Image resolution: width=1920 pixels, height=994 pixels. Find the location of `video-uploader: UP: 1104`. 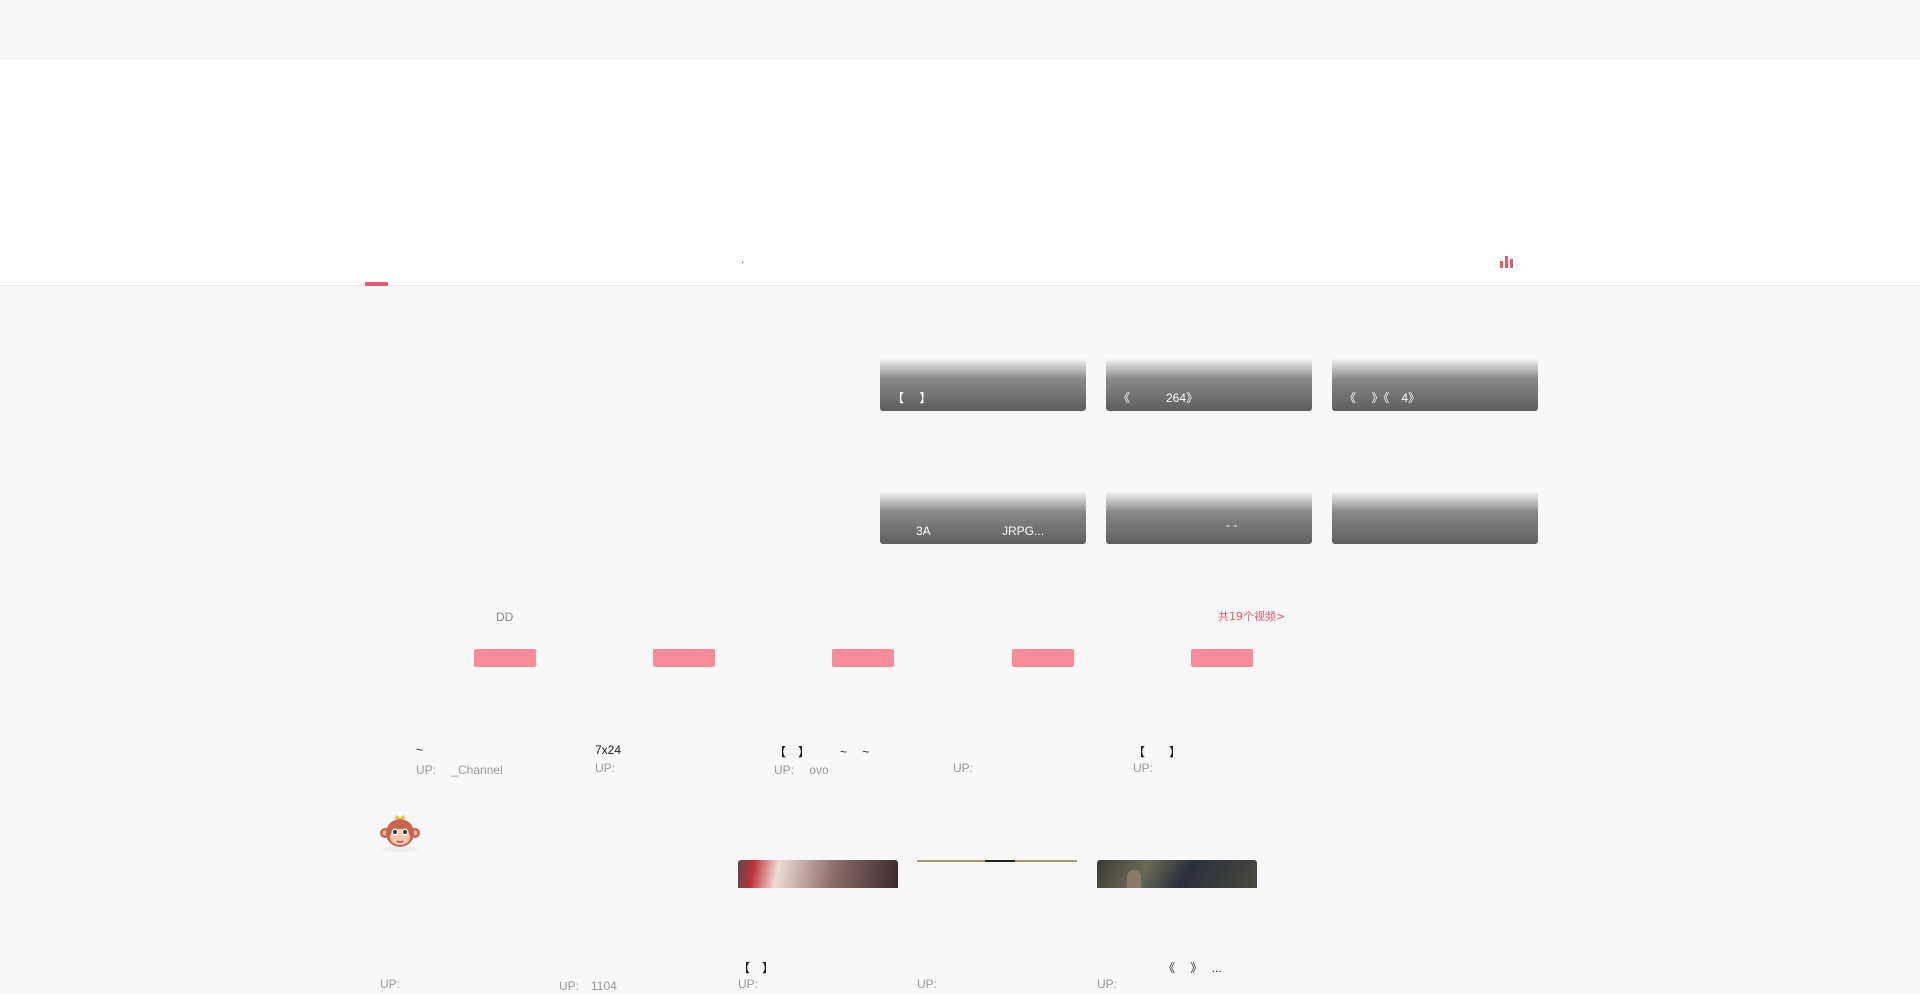

video-uploader: UP: 1104 is located at coordinates (588, 985).